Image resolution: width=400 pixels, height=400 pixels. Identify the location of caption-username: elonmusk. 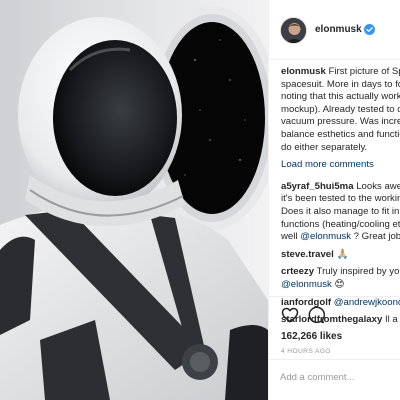
(303, 71).